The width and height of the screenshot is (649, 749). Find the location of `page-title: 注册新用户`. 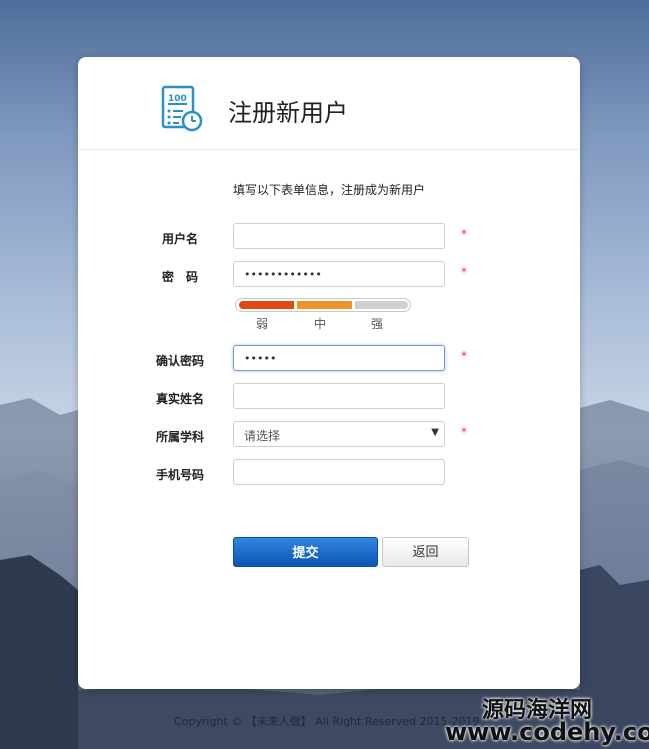

page-title: 注册新用户 is located at coordinates (288, 113).